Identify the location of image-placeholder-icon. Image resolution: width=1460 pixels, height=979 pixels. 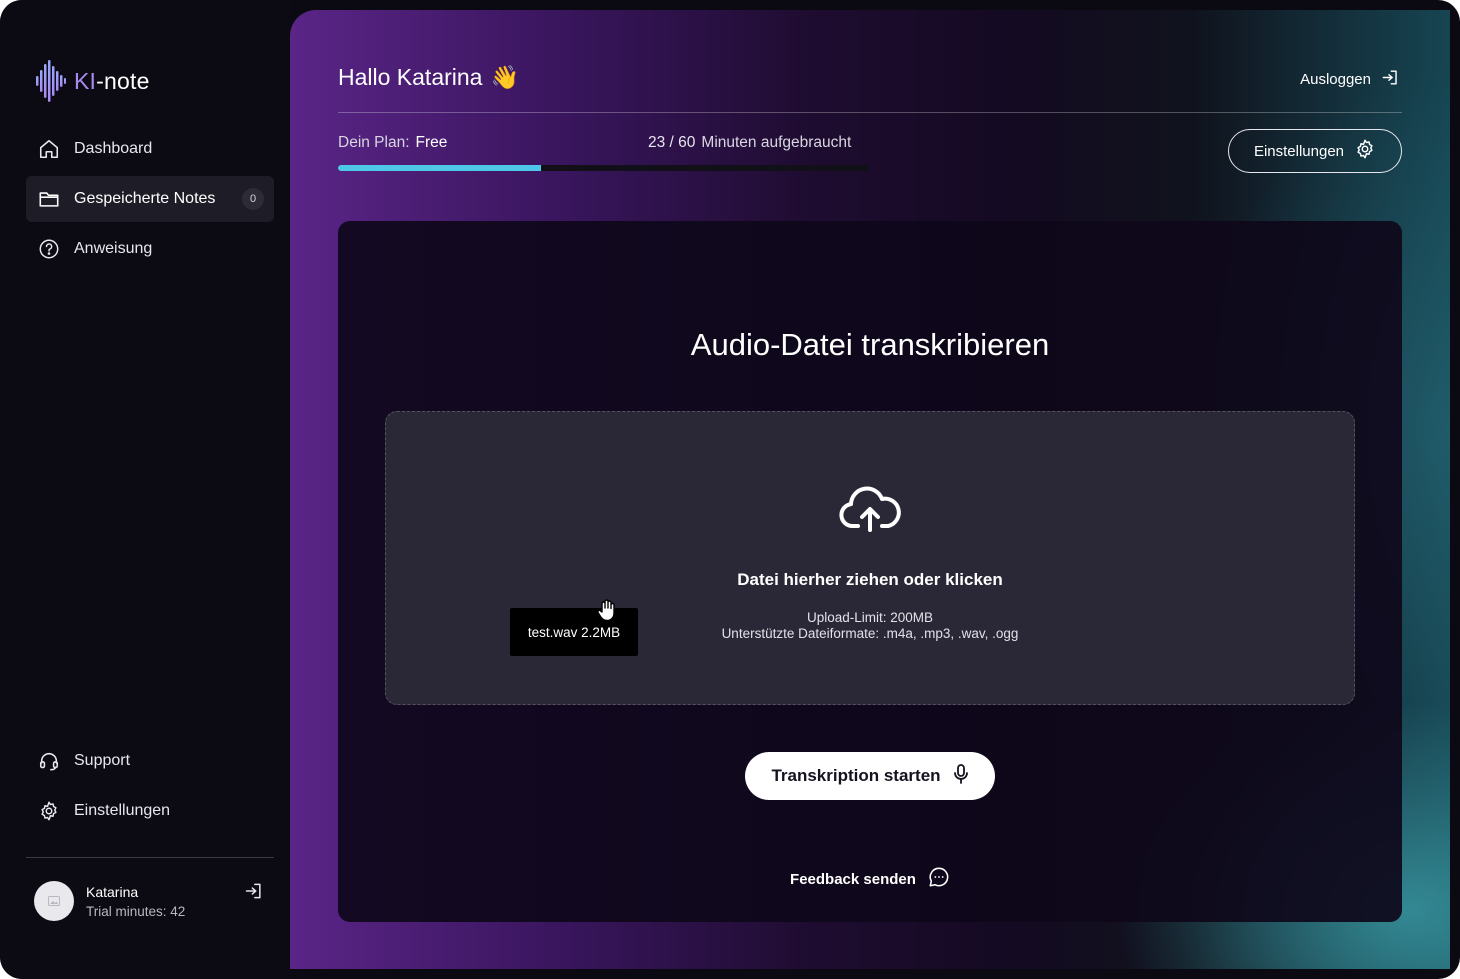
(54, 901).